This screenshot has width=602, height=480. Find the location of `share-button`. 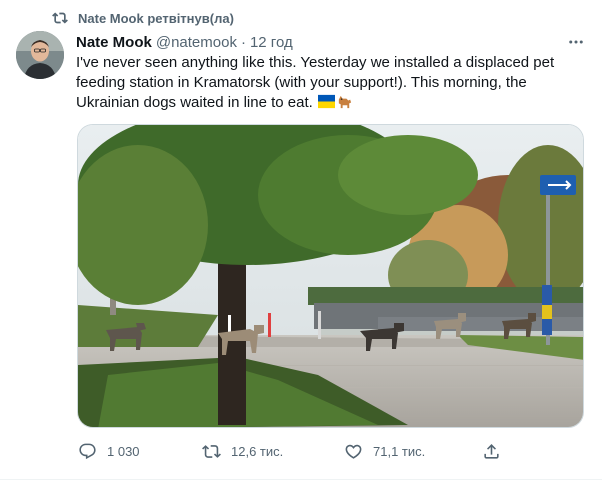

share-button is located at coordinates (496, 451).